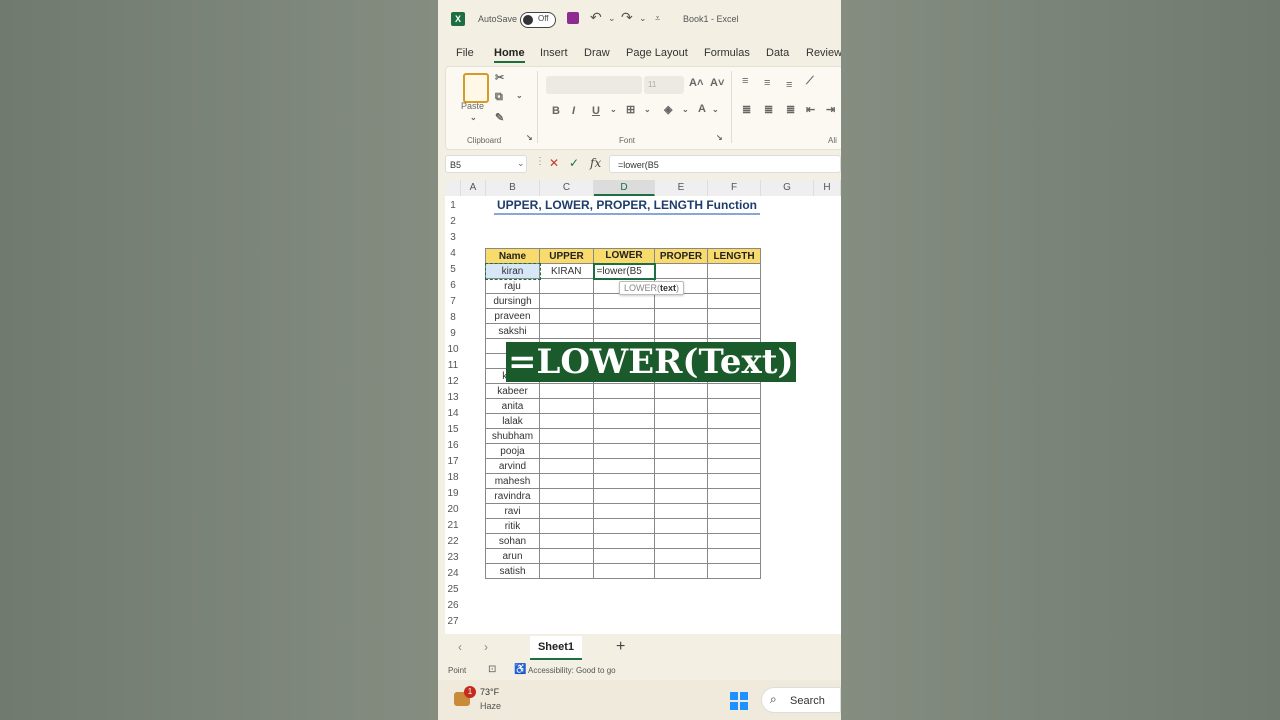 Image resolution: width=1280 pixels, height=720 pixels. What do you see at coordinates (727, 53) in the screenshot?
I see `tab-formulas: Formulas` at bounding box center [727, 53].